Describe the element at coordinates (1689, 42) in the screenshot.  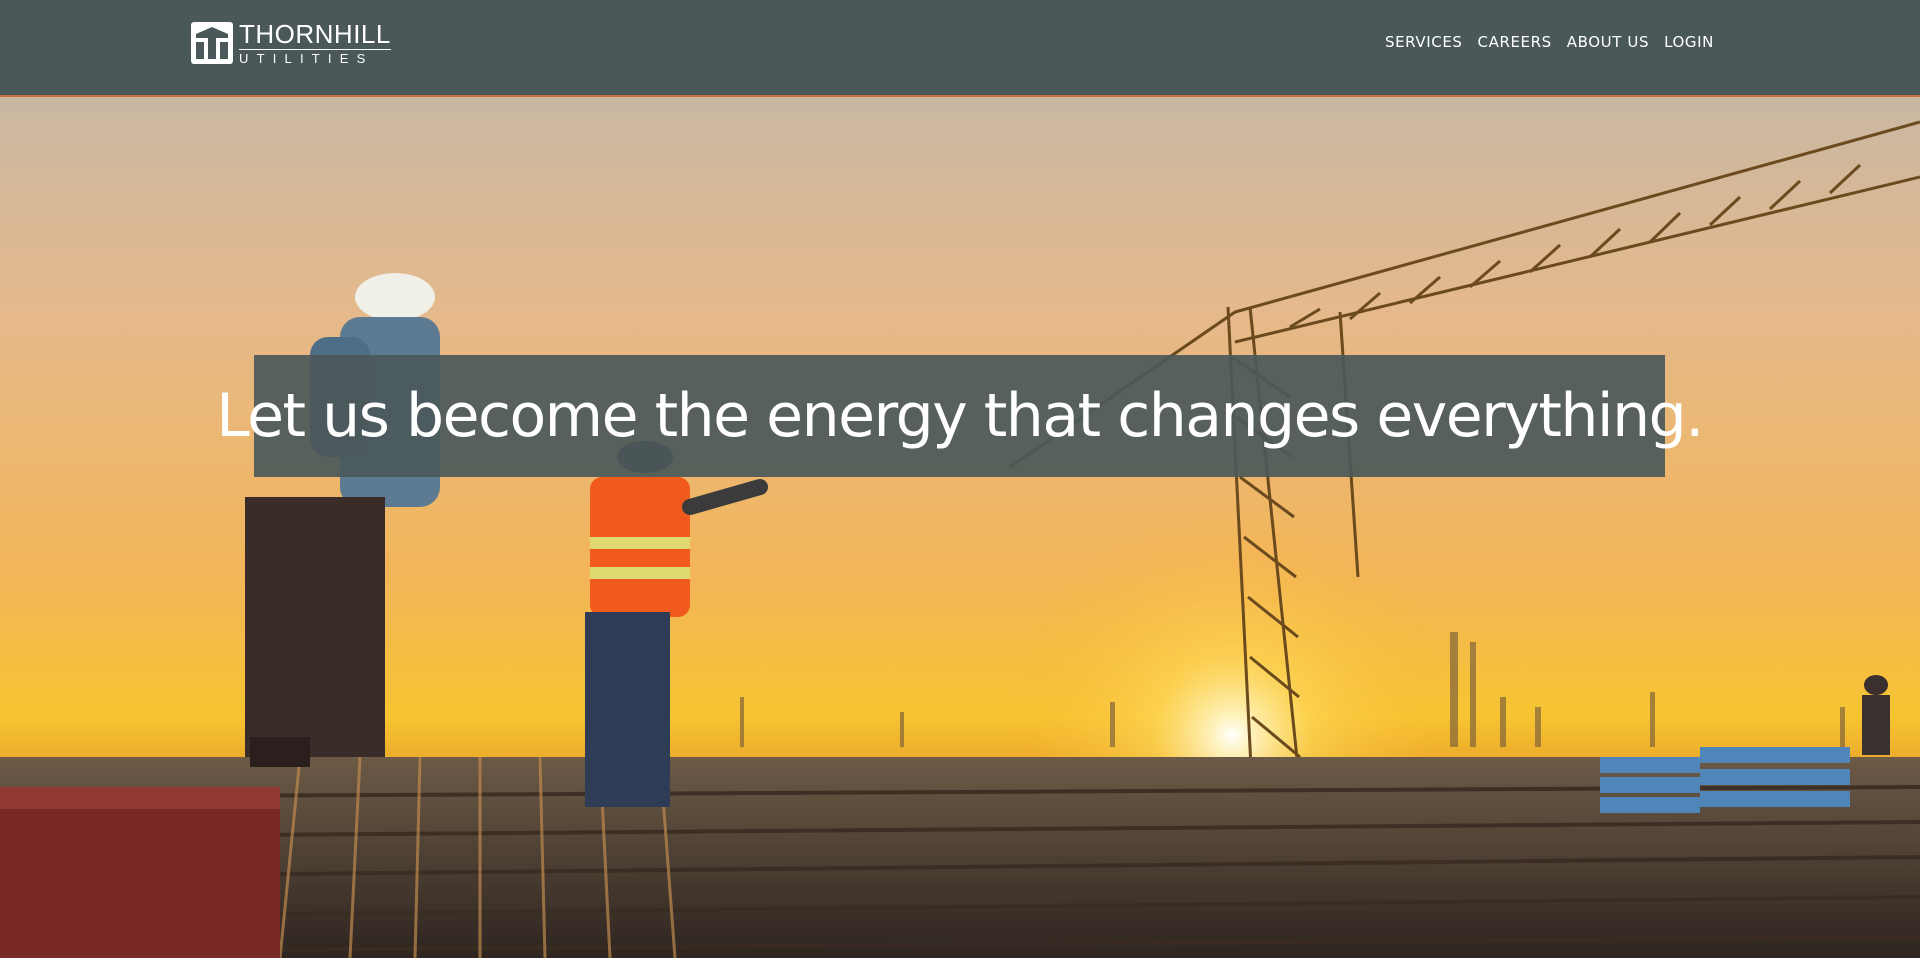
I see `nav-login: LOGIN` at that location.